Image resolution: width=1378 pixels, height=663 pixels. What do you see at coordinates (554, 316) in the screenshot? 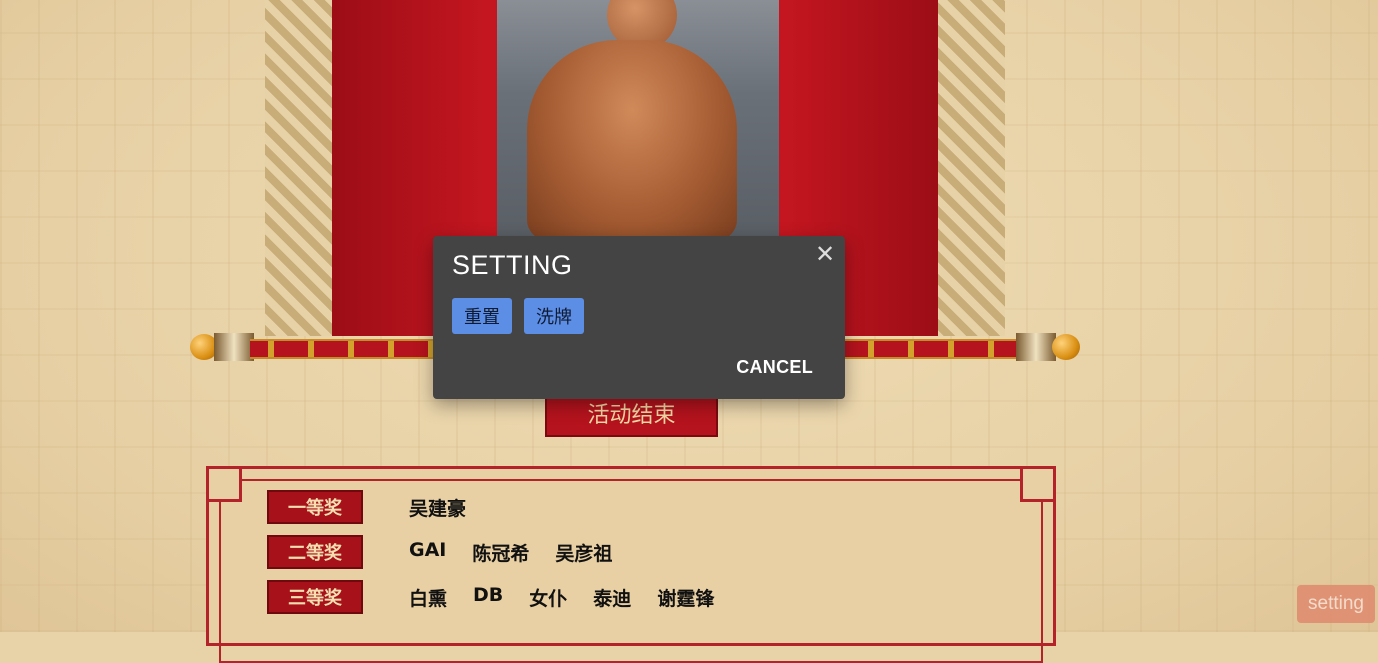
I see `shuffle-button: 洗牌` at bounding box center [554, 316].